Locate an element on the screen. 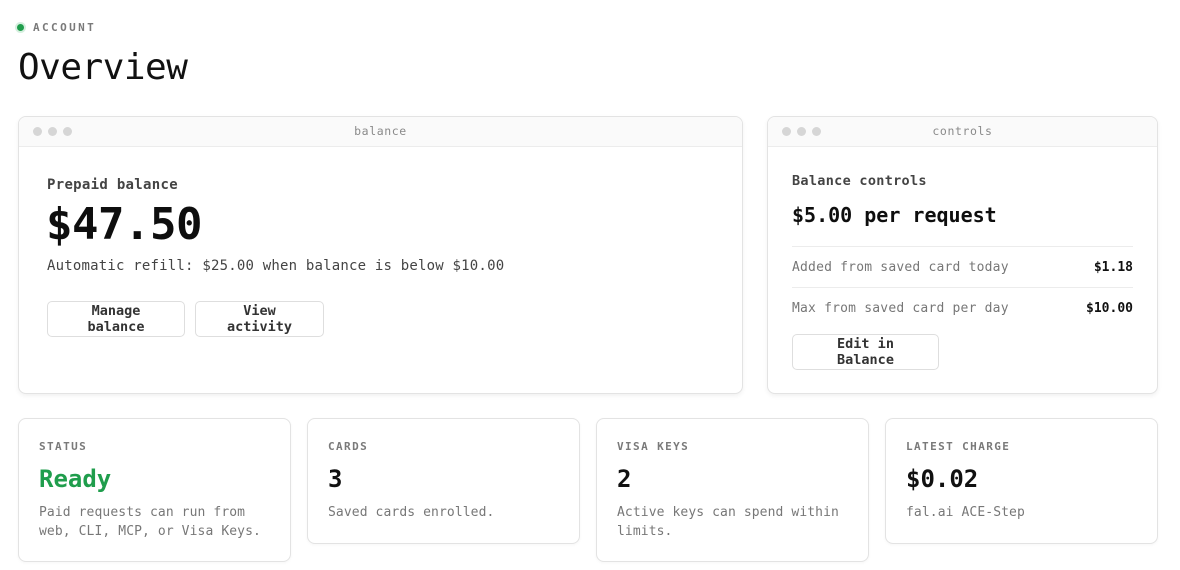  stat-description: Active keys can spend within limits. is located at coordinates (728, 522).